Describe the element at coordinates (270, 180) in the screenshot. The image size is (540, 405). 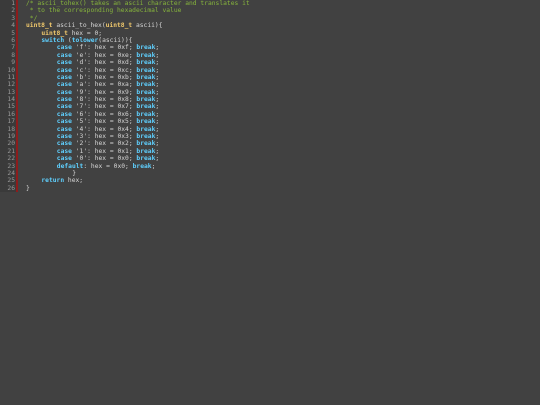
I see `code-line: 25 return hex;` at that location.